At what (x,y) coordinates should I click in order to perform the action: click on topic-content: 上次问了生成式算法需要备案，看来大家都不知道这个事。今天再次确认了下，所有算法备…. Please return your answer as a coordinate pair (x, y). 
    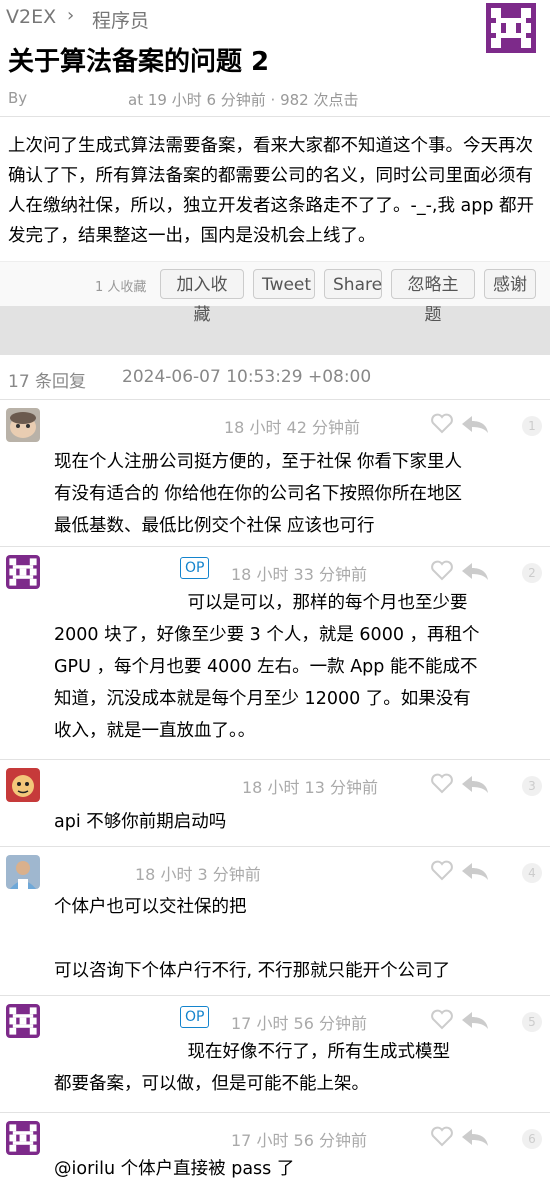
    Looking at the image, I should click on (275, 188).